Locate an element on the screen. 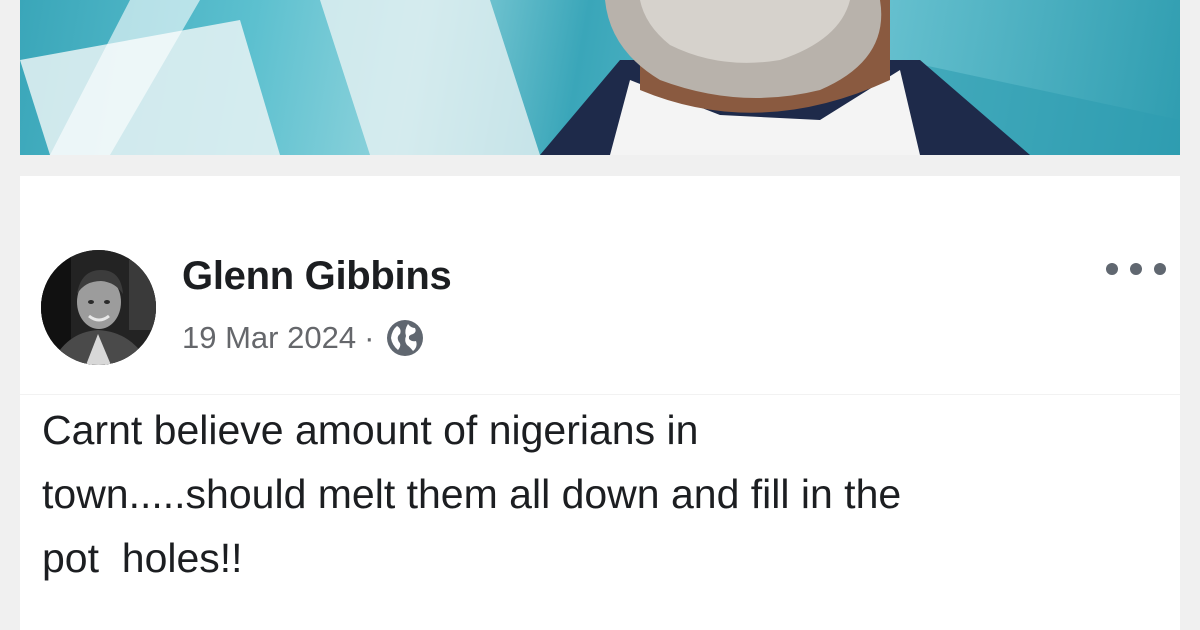  more-options-icon is located at coordinates (1136, 269).